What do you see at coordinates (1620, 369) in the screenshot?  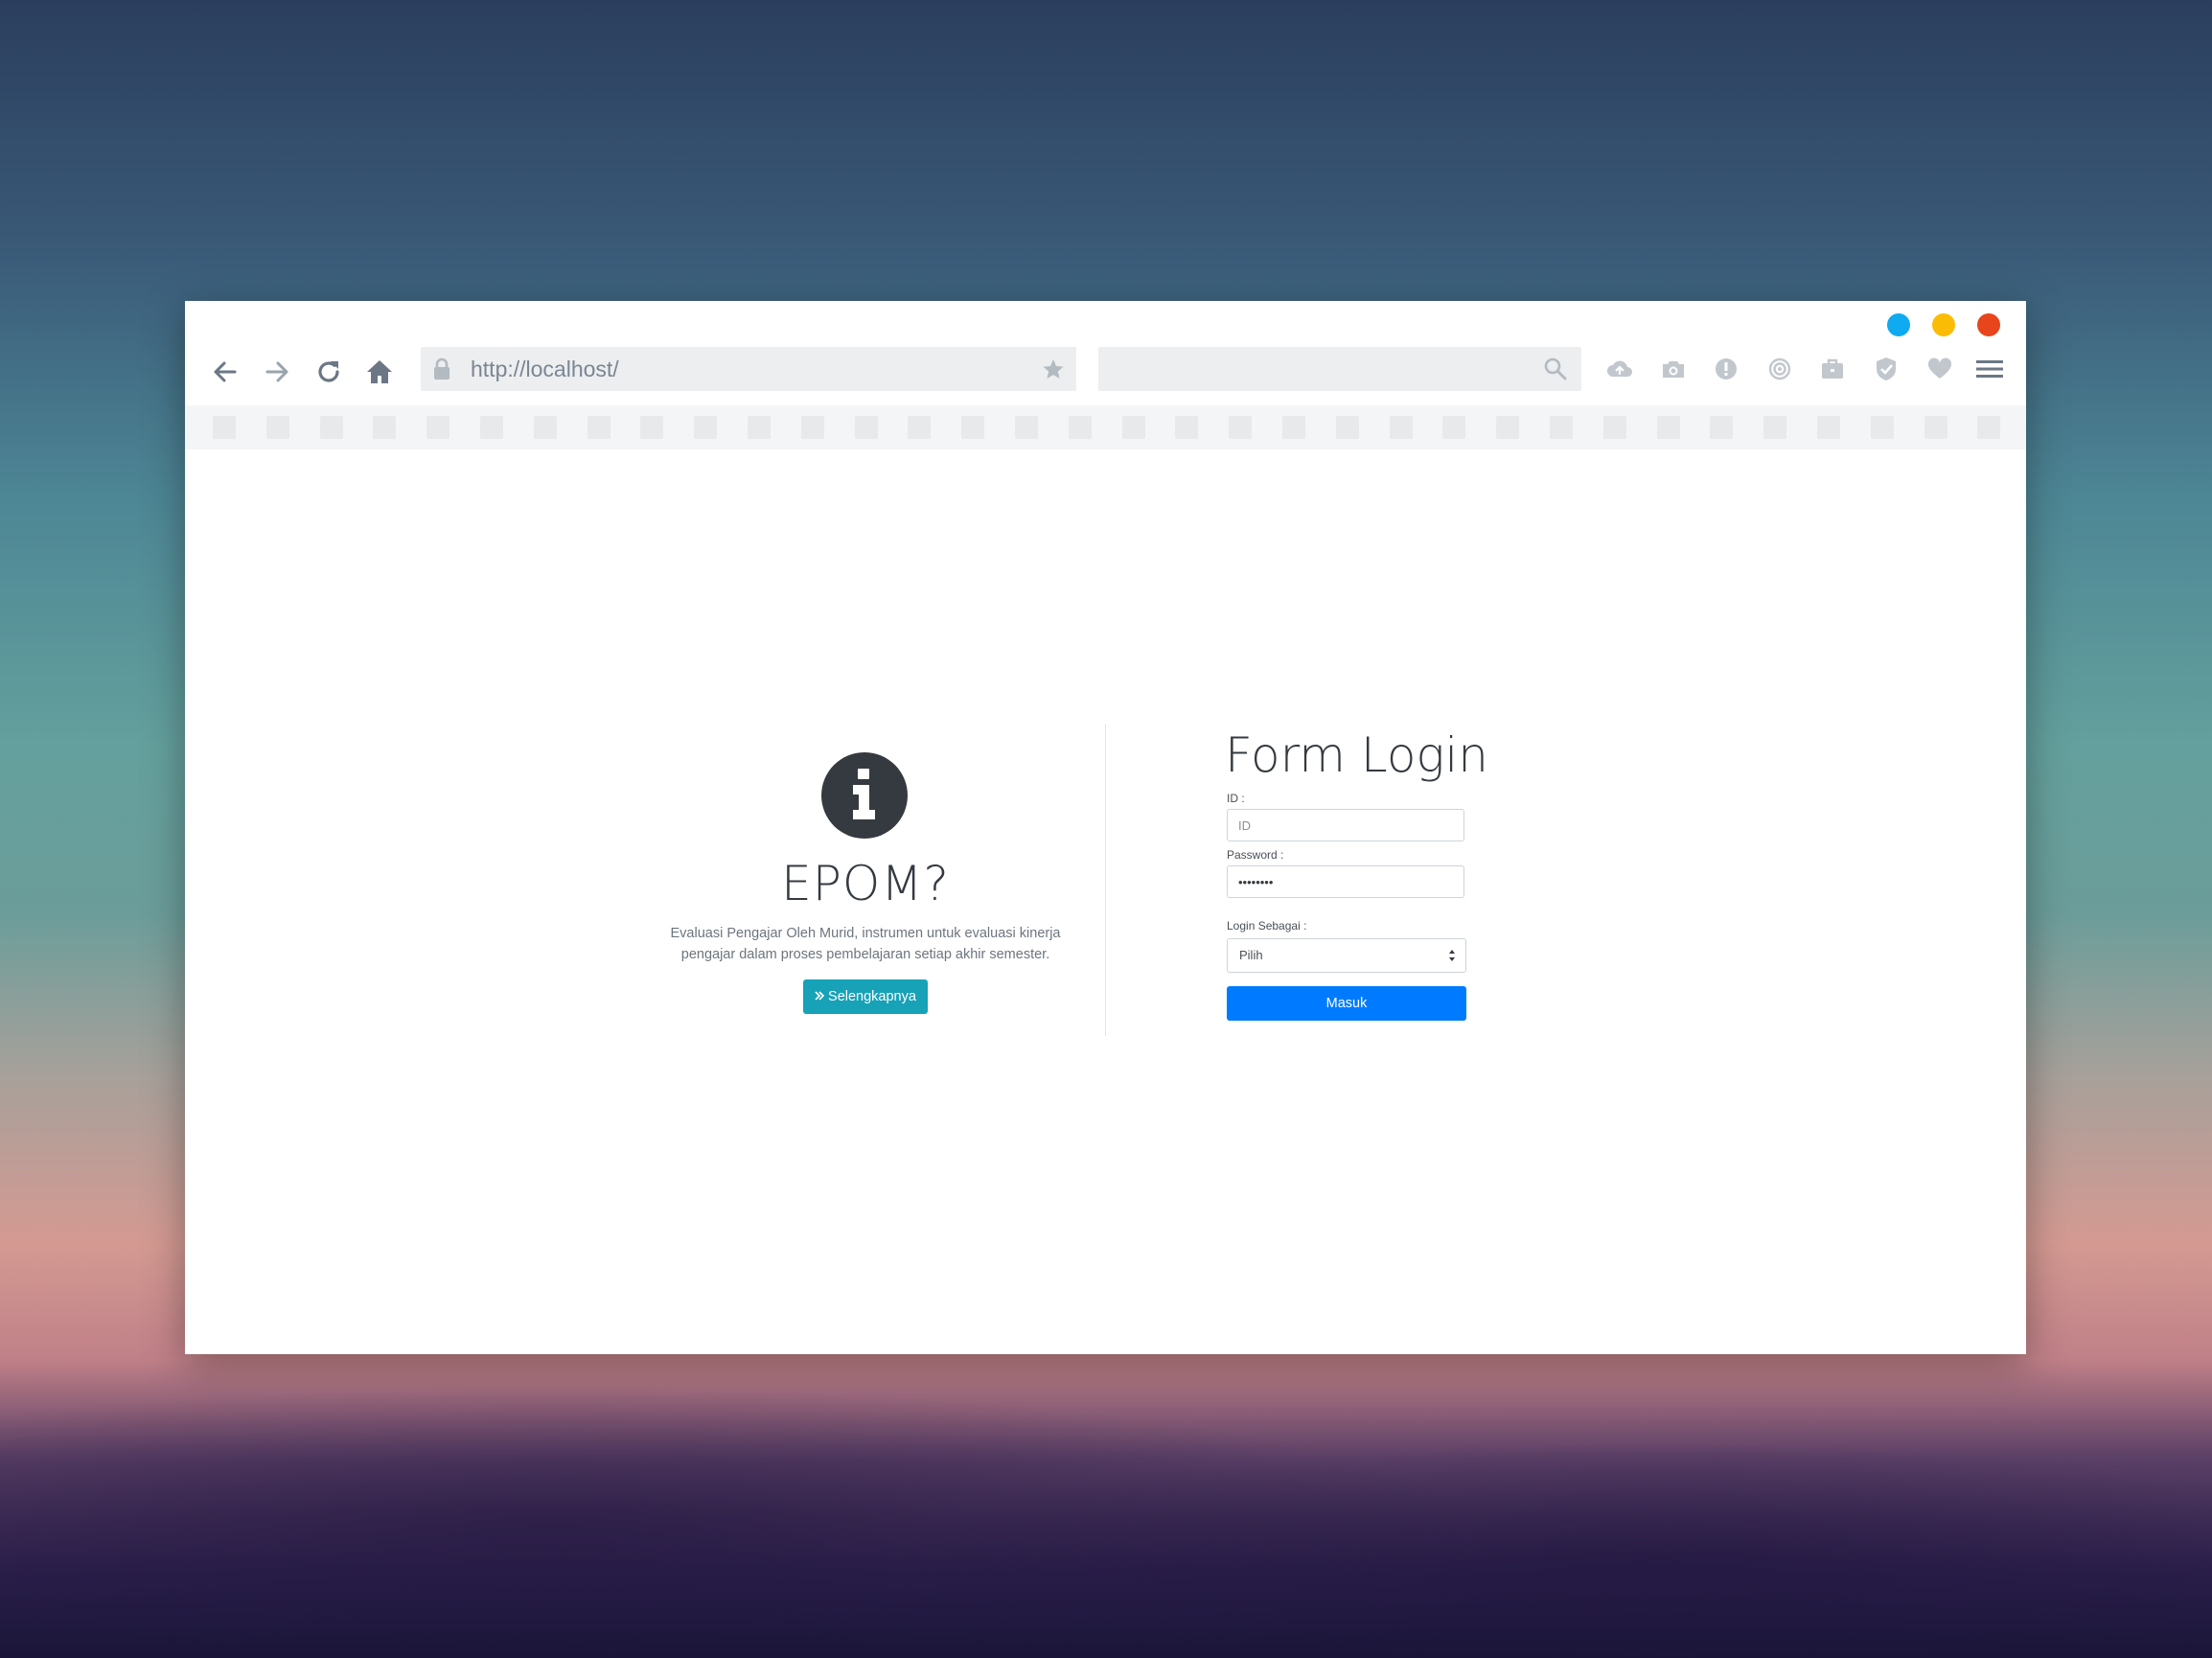 I see `cloud-upload-icon` at bounding box center [1620, 369].